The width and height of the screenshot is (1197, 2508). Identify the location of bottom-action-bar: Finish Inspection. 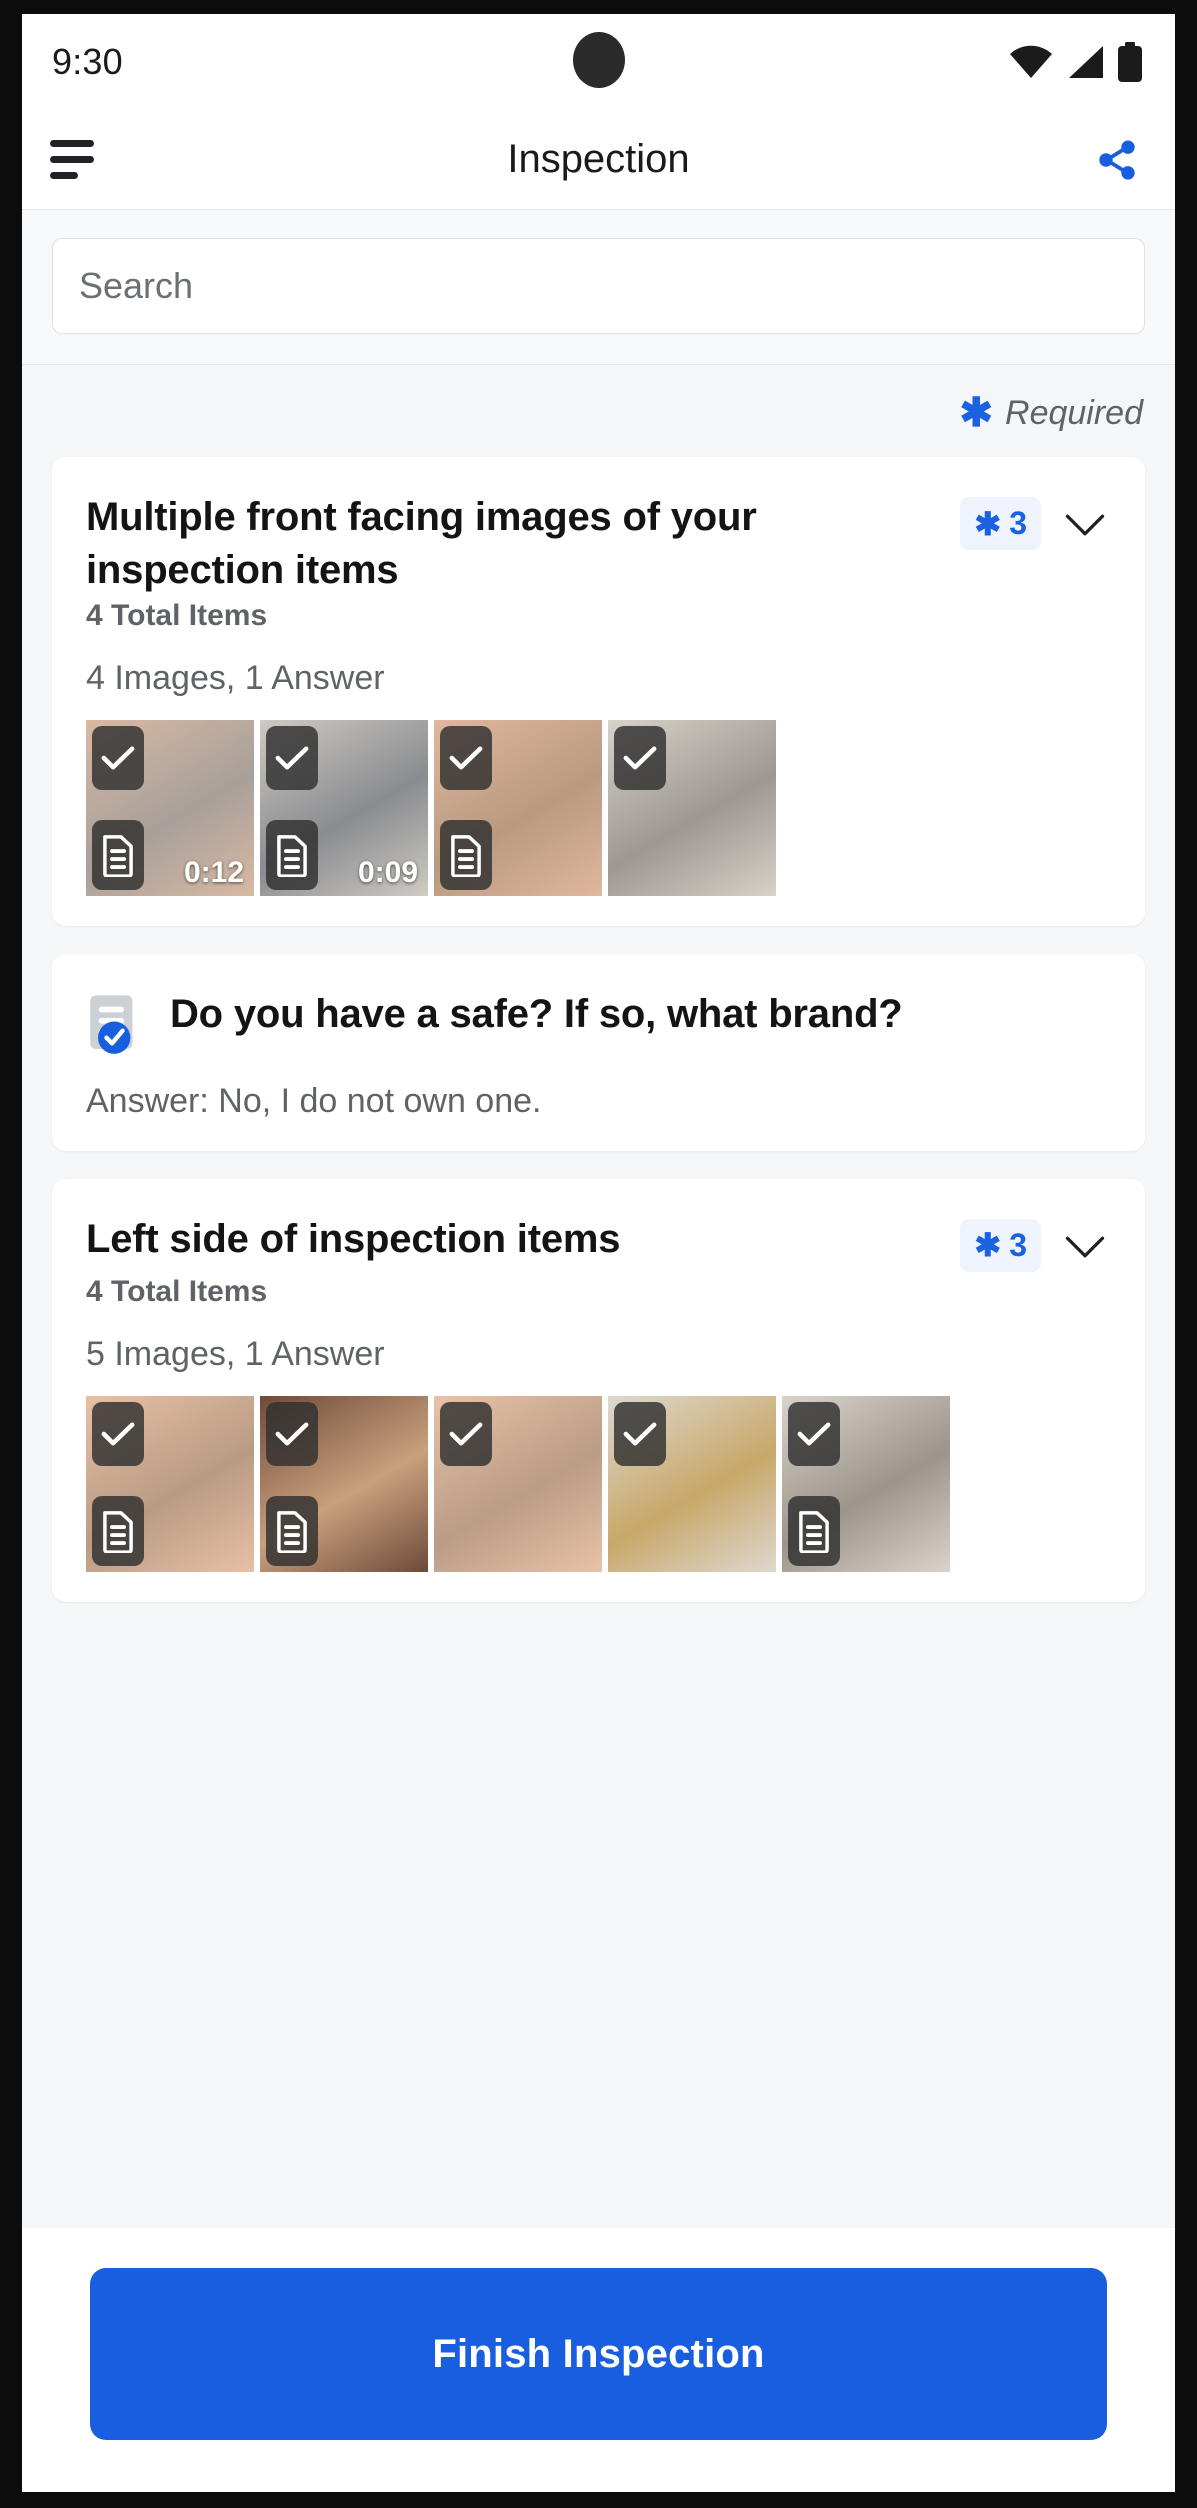
(598, 2360).